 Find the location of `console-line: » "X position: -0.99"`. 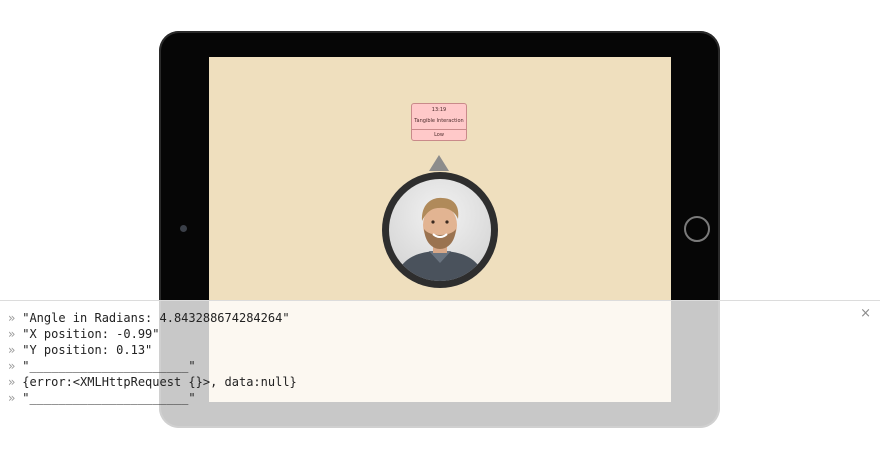

console-line: » "X position: -0.99" is located at coordinates (152, 334).